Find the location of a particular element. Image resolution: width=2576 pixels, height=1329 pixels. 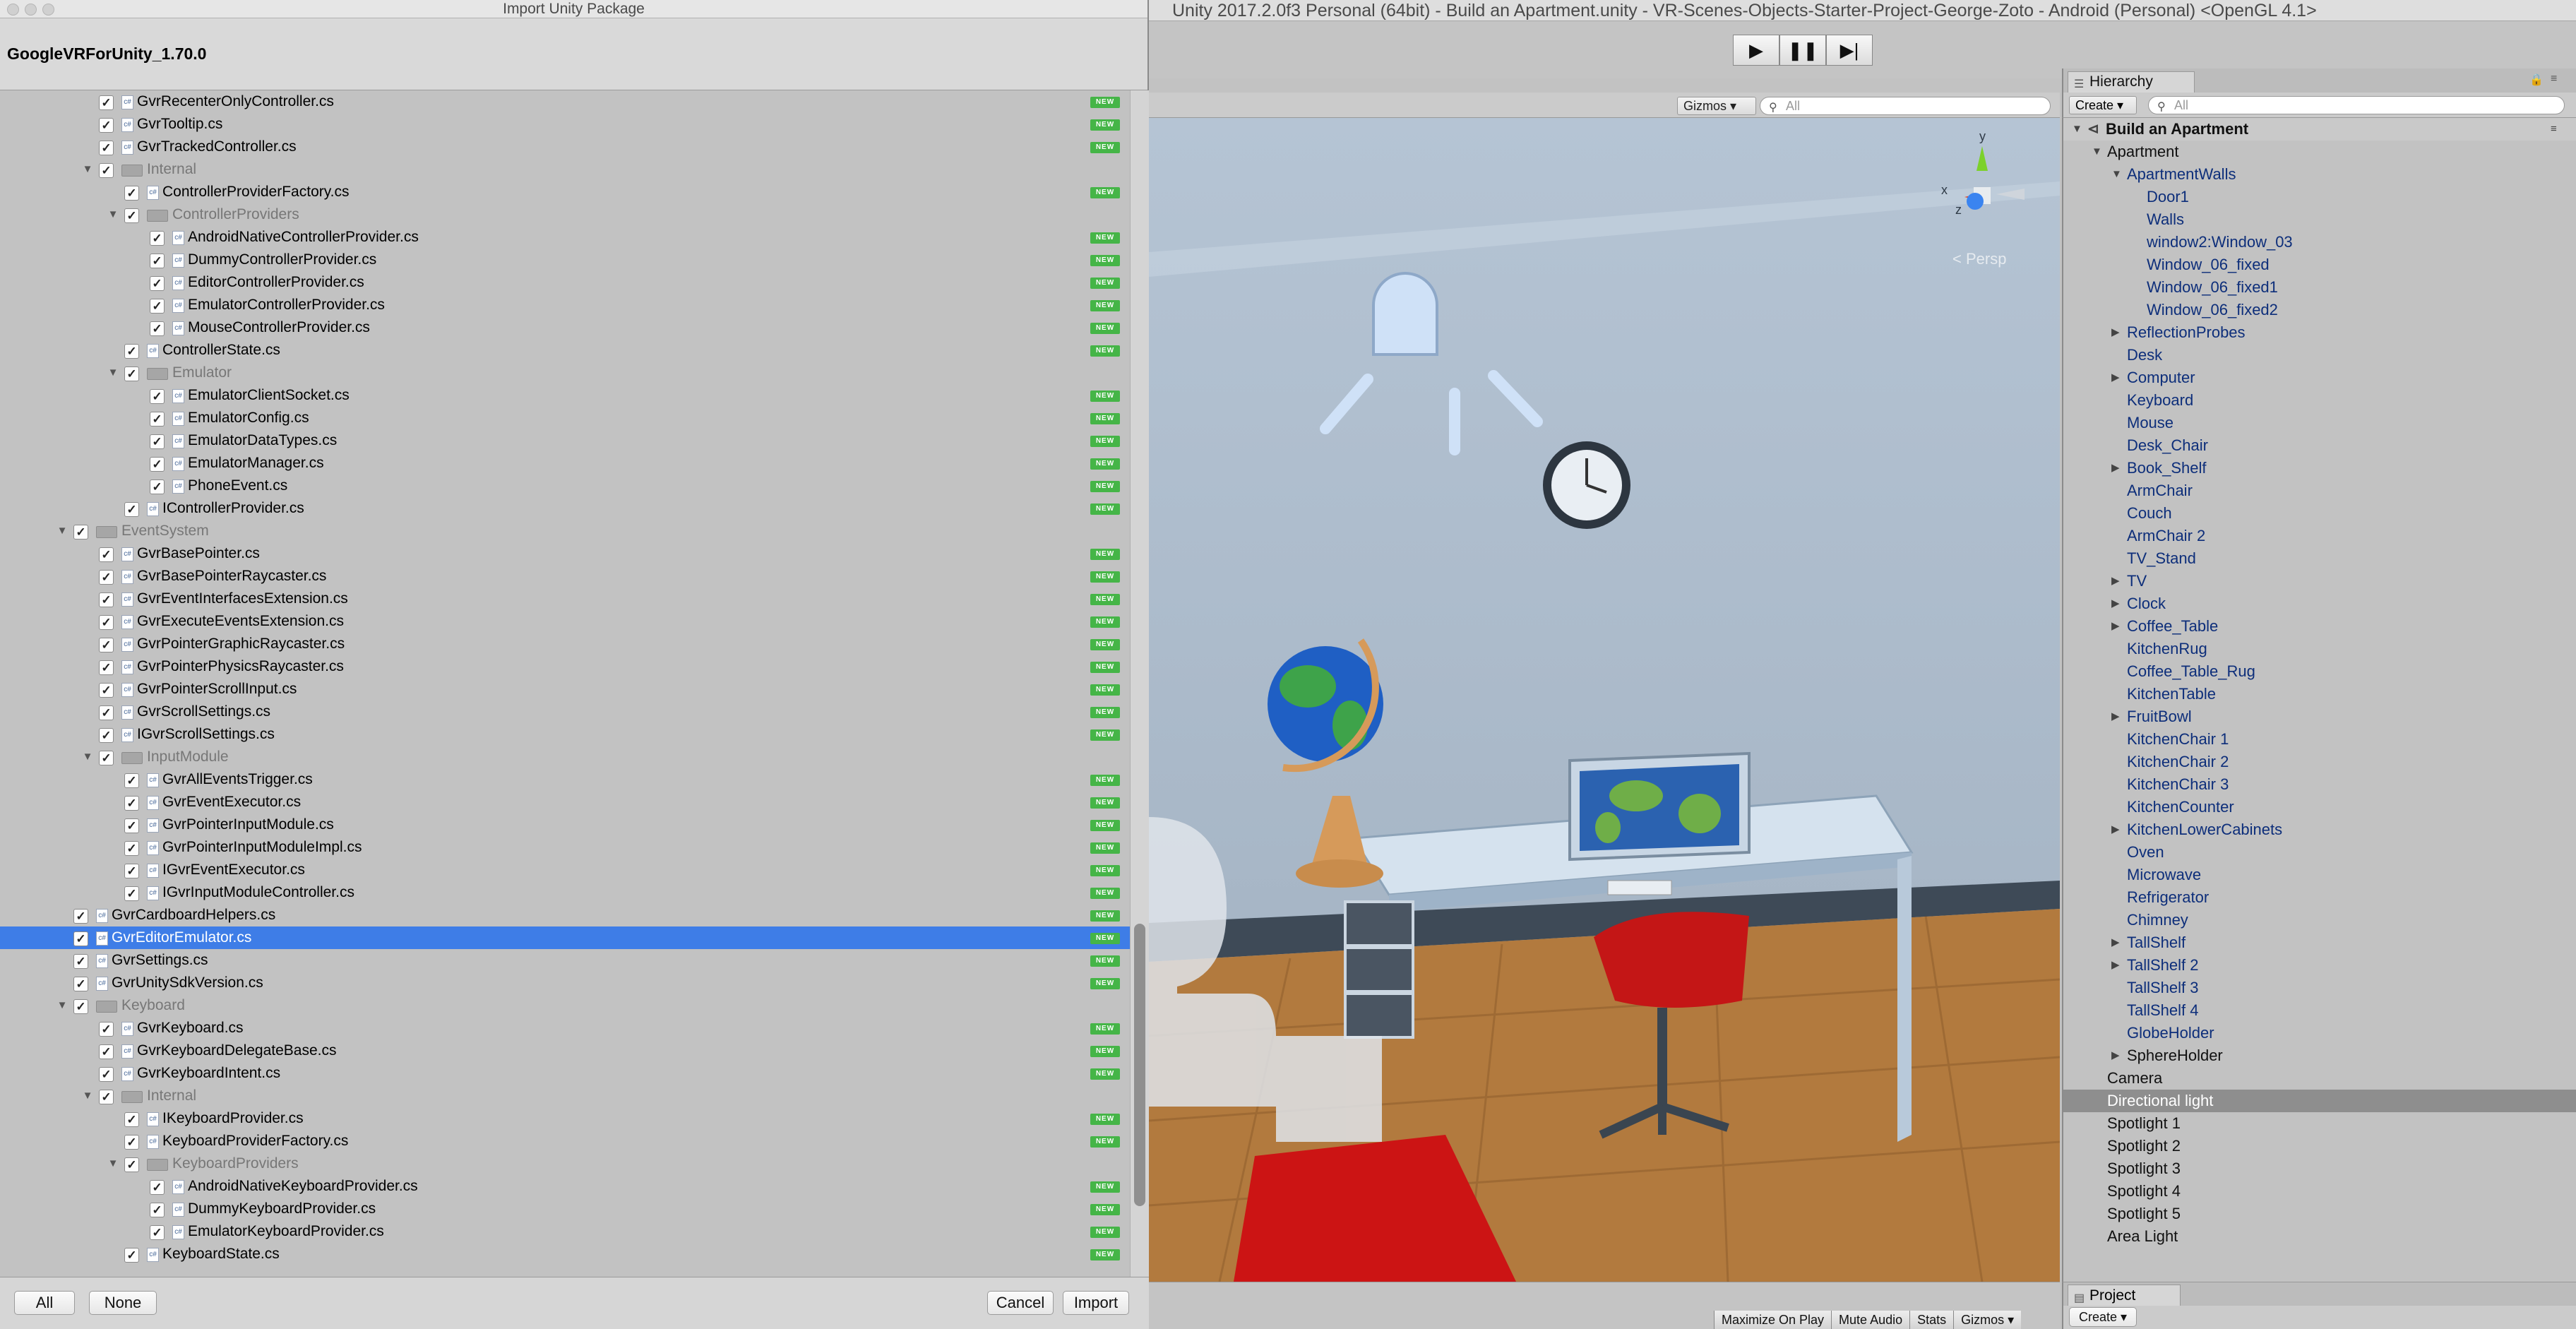

hierarchy-object-row: ▶ Book_Shelf is located at coordinates (2319, 468).